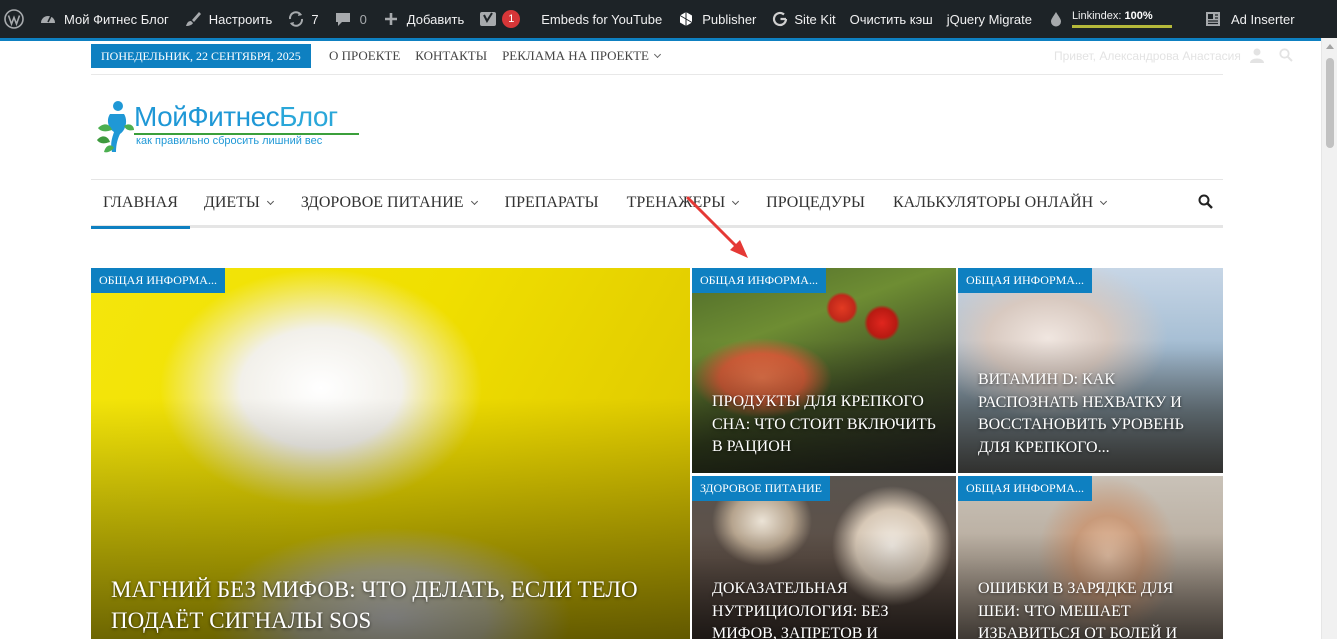 This screenshot has height=639, width=1337. What do you see at coordinates (240, 19) in the screenshot?
I see `customize-label: Настроить` at bounding box center [240, 19].